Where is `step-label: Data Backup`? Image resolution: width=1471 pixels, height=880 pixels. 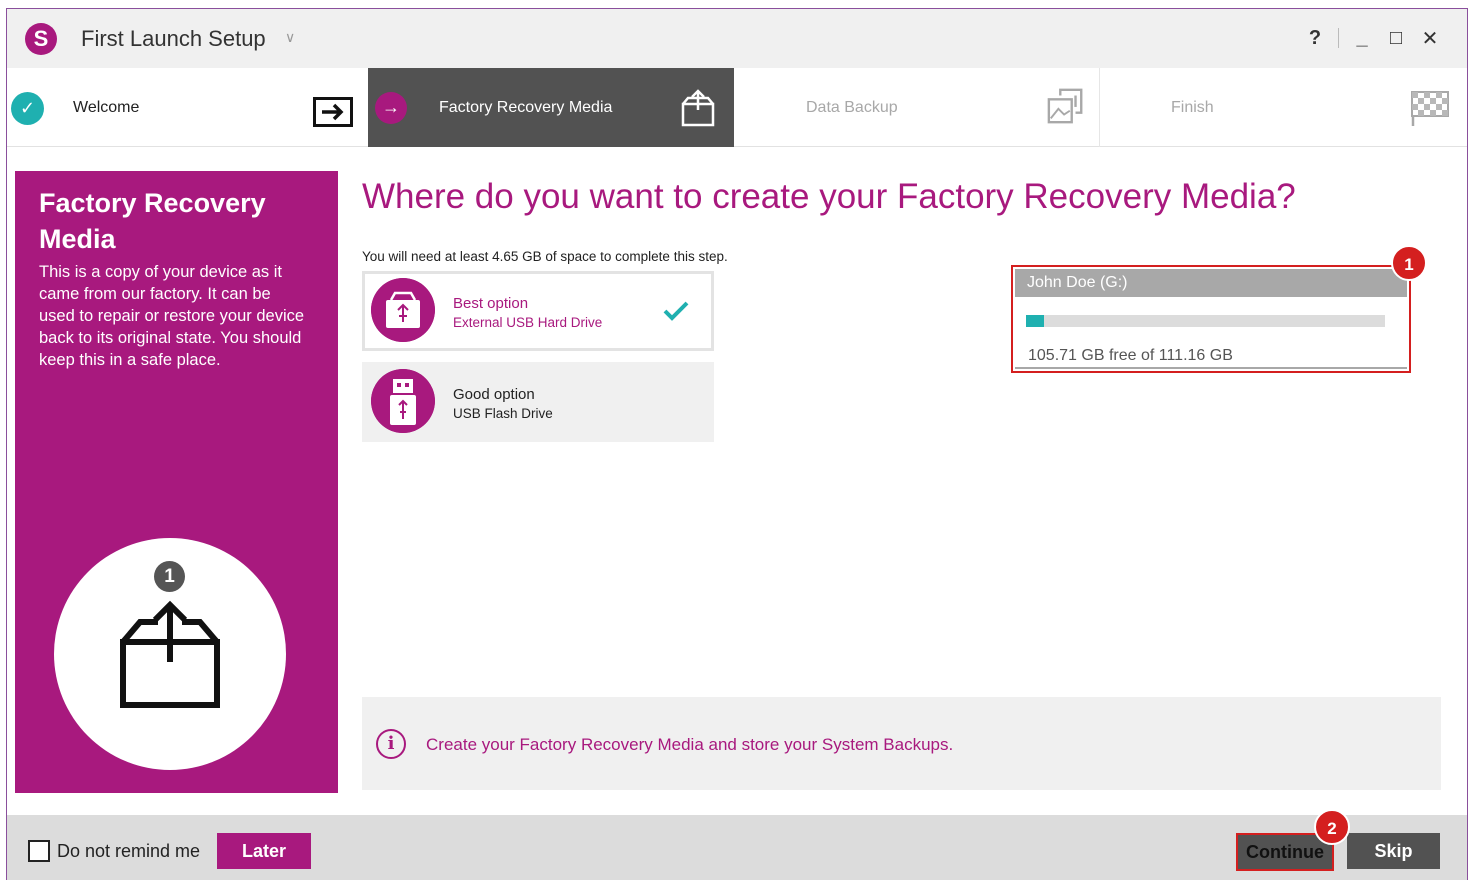 step-label: Data Backup is located at coordinates (852, 107).